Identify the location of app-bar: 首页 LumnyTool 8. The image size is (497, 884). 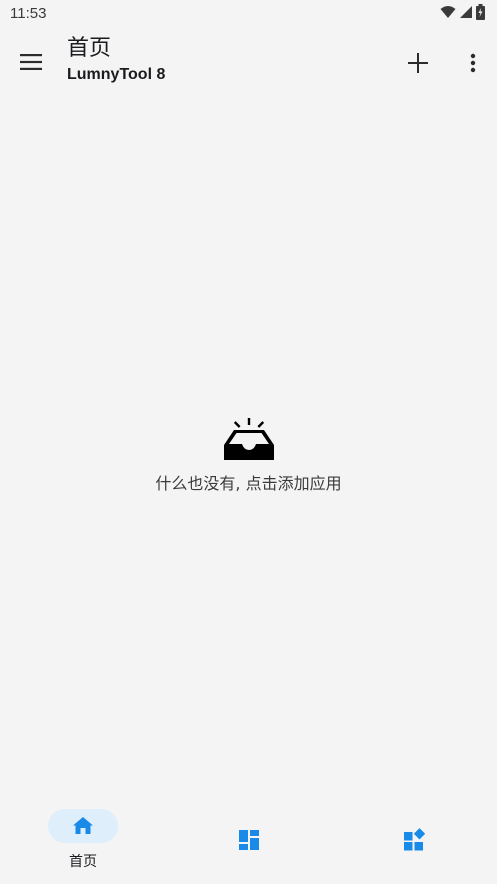
(248, 63).